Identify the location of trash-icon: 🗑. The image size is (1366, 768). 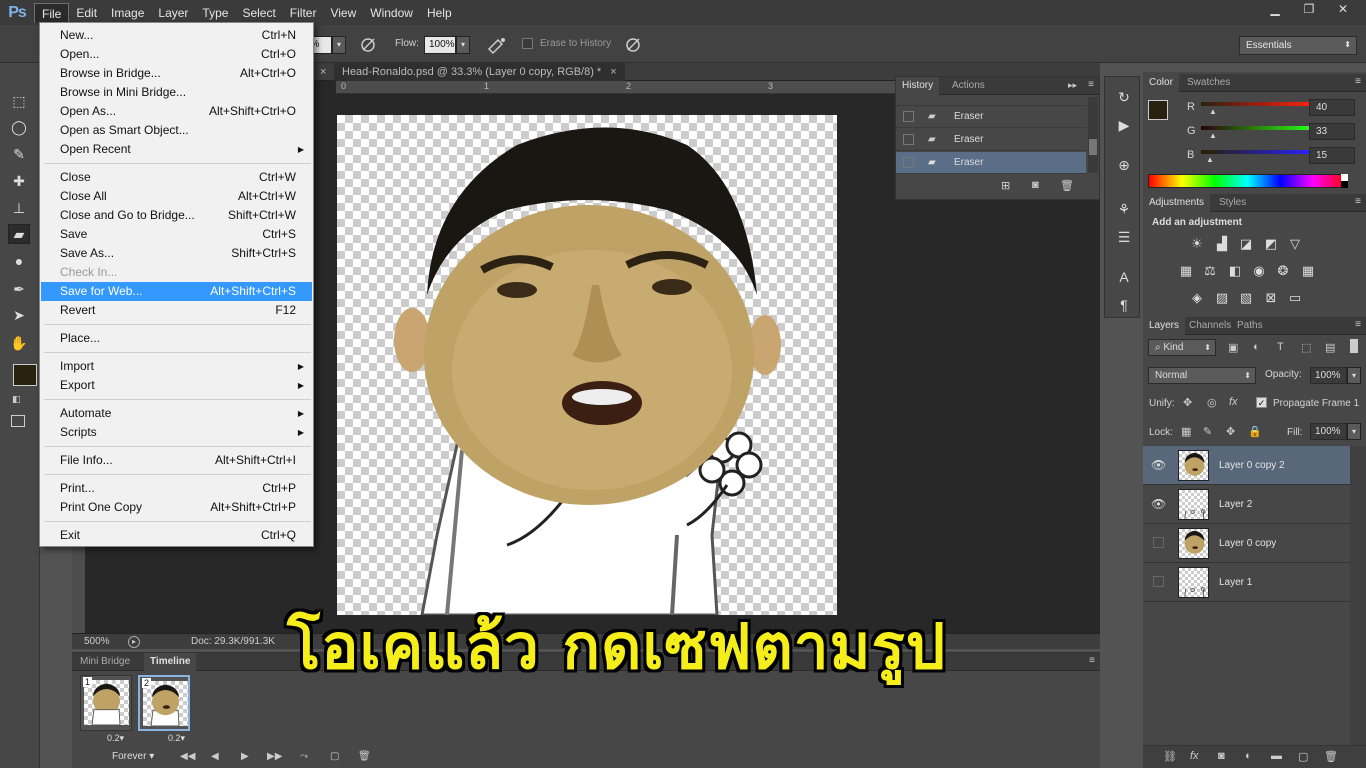
(1067, 185).